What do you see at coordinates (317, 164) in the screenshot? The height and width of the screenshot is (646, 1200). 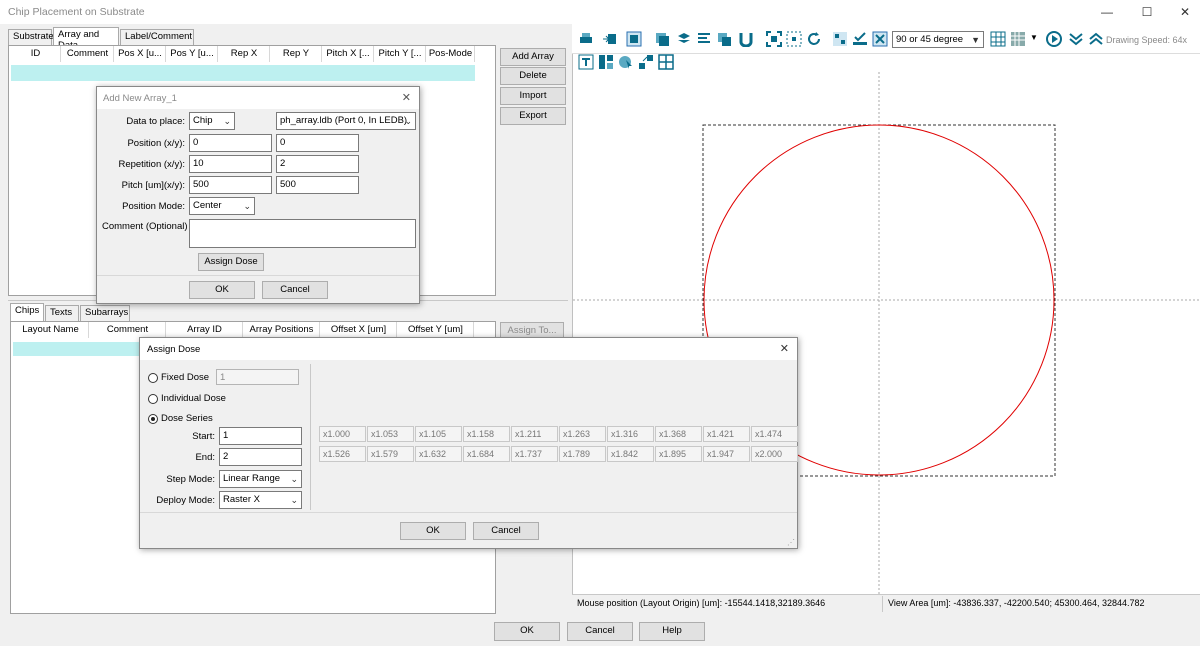 I see `repetition-y-input: 2` at bounding box center [317, 164].